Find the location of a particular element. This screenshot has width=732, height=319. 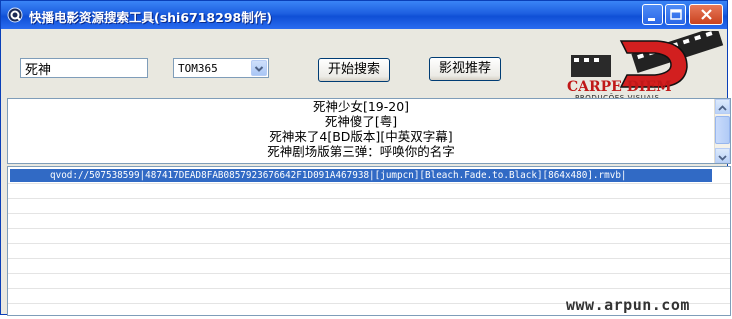

result-item: 死神傻了[粤] is located at coordinates (369, 121).